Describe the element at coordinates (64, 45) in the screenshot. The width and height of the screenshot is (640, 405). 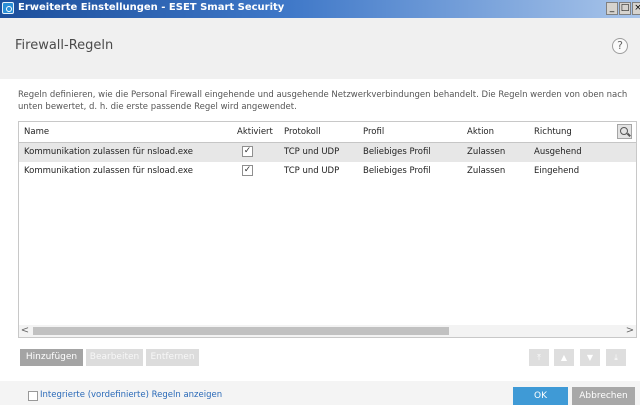
I see `page-title: Firewall-Regeln` at that location.